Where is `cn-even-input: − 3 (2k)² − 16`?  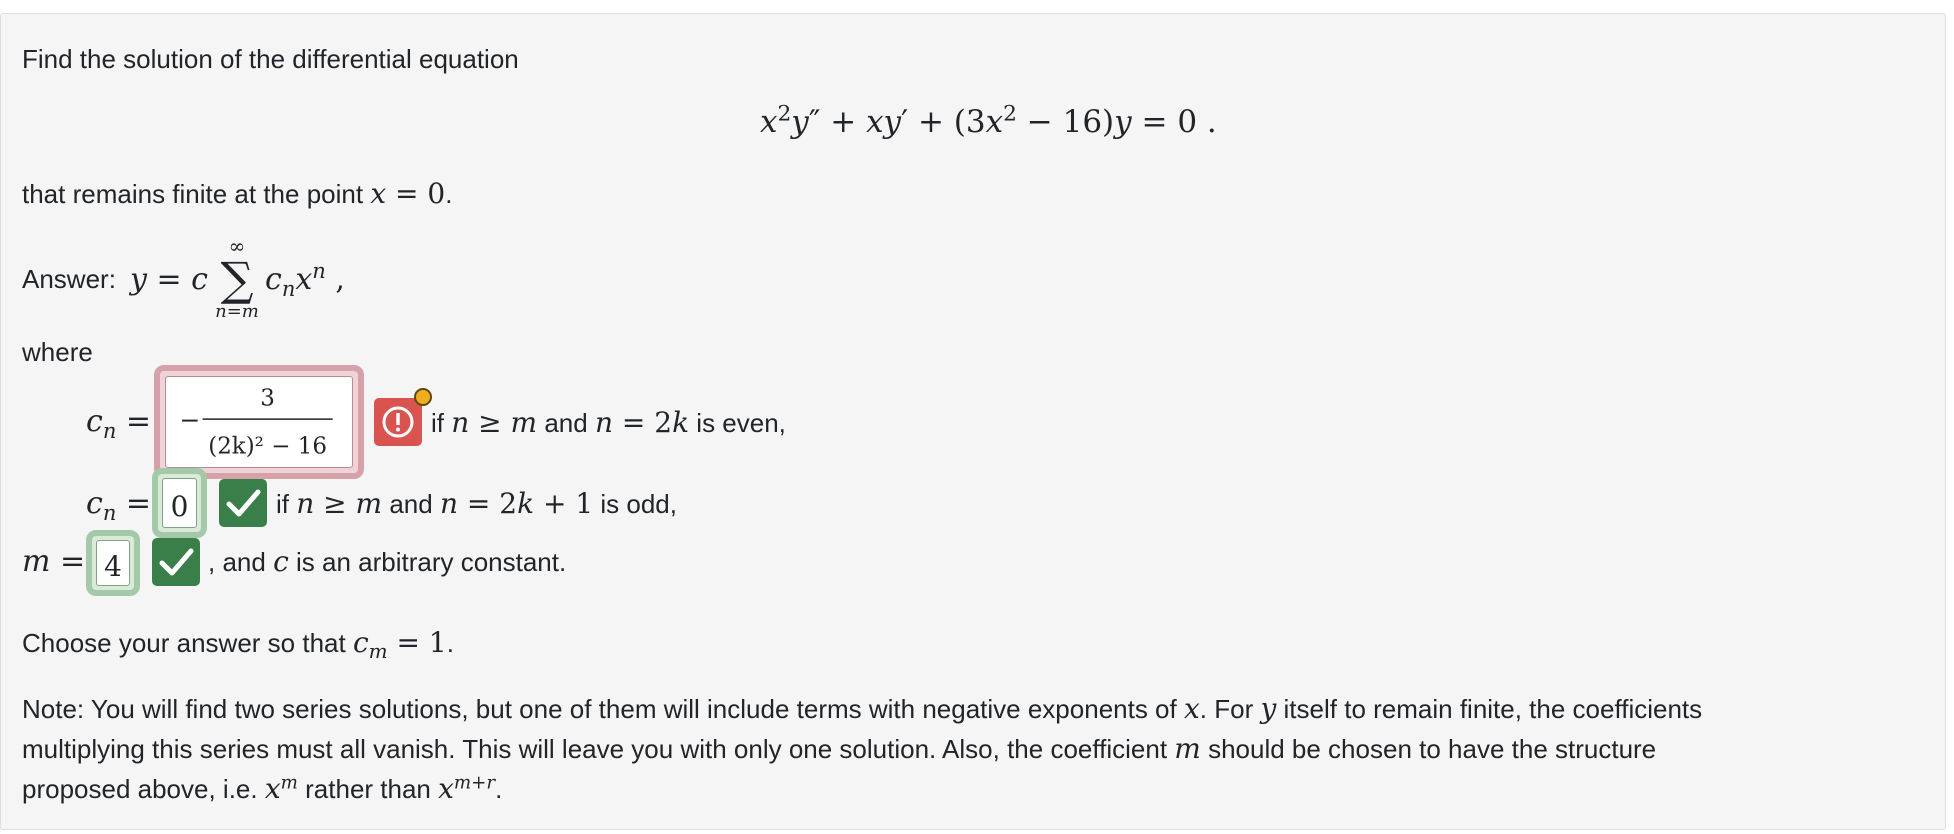
cn-even-input: − 3 (2k)² − 16 is located at coordinates (259, 422).